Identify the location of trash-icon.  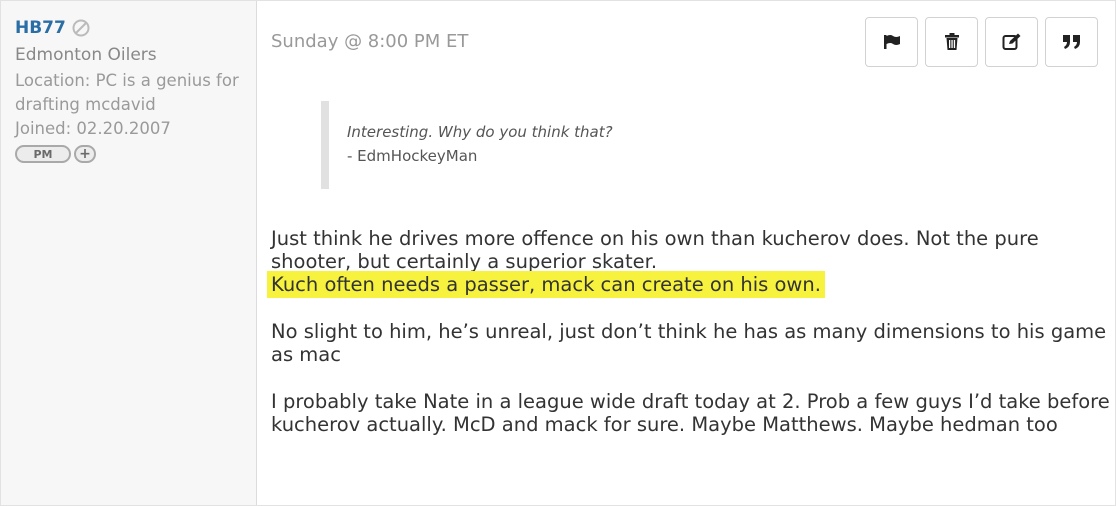
(951, 41).